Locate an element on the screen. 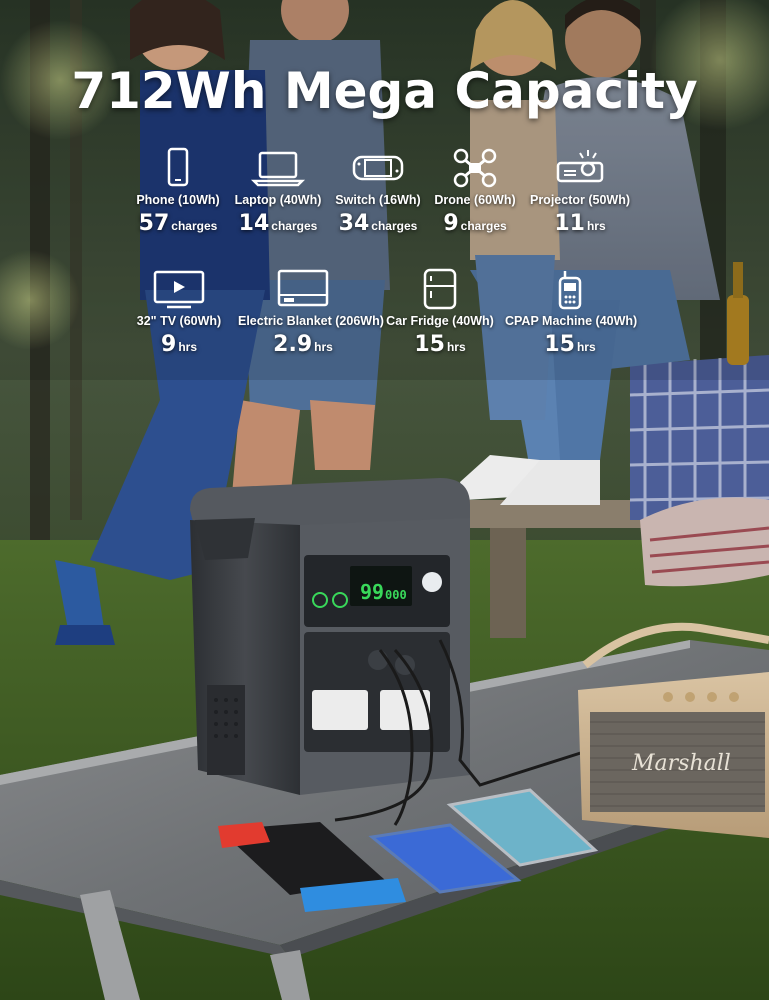  speaker-brand-logo: Marshall is located at coordinates (681, 763).